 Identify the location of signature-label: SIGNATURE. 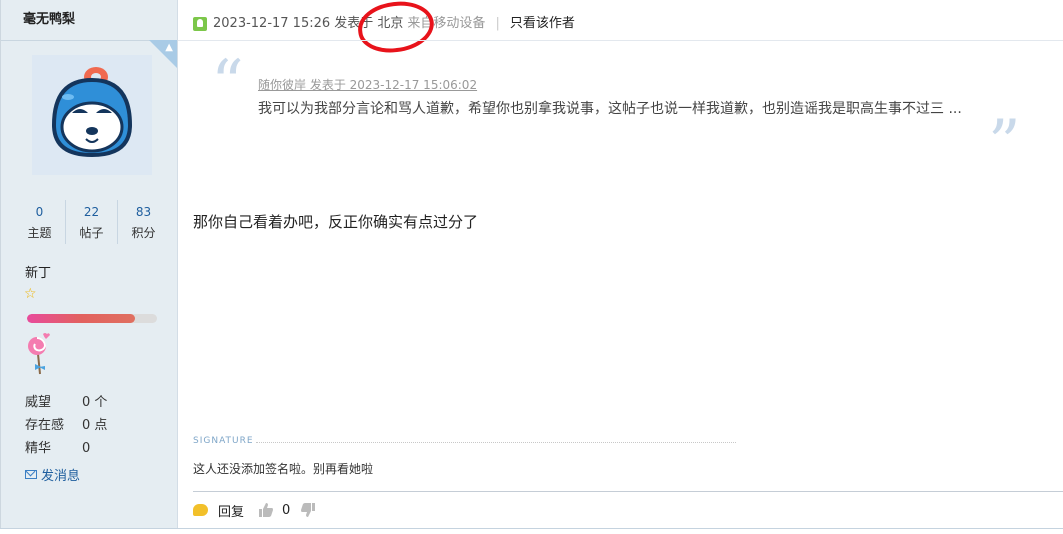
(223, 441).